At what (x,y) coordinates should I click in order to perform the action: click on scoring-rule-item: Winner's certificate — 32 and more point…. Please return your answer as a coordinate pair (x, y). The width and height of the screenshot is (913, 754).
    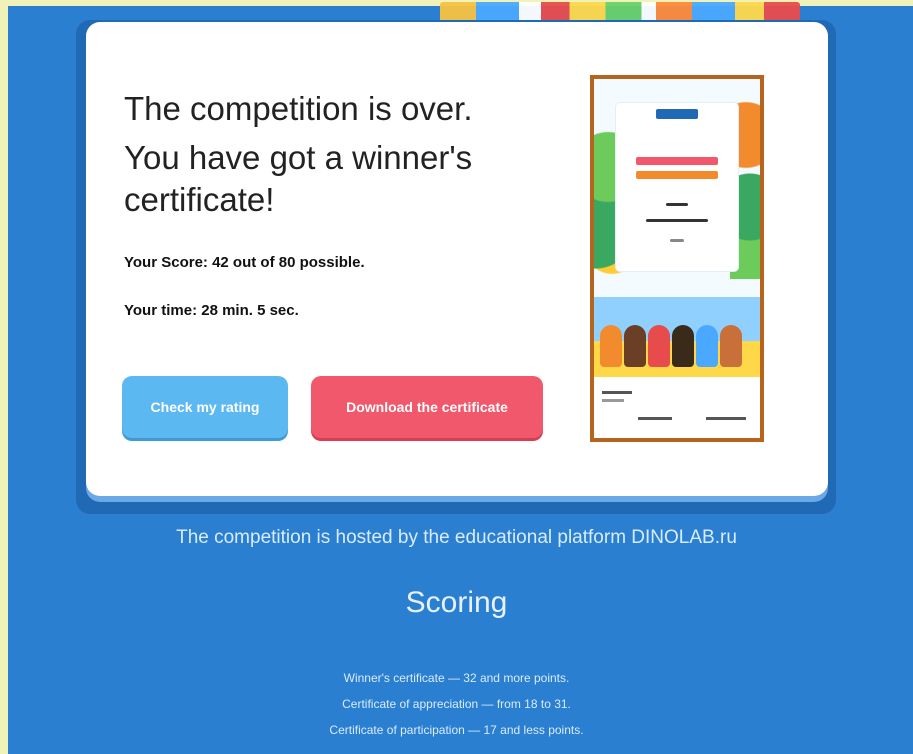
    Looking at the image, I should click on (456, 678).